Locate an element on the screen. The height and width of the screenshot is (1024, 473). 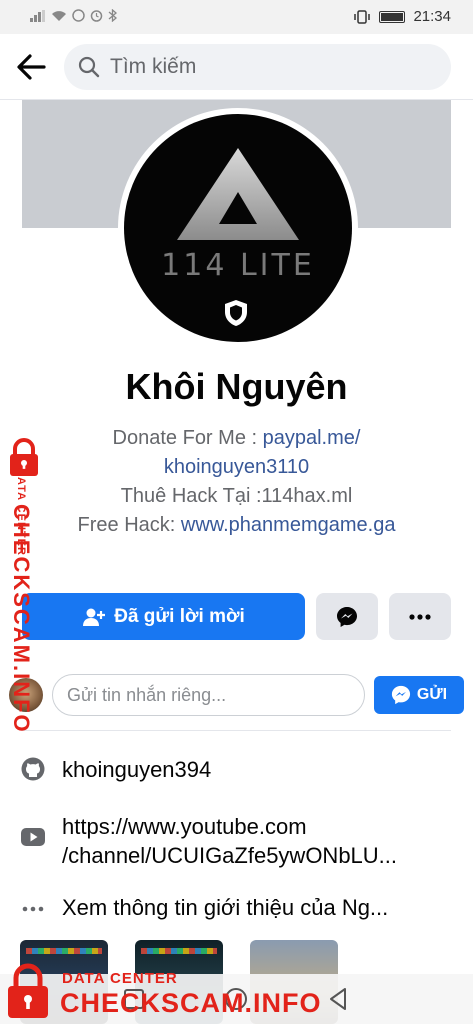
youtube-link-line-1: https://www.youtube.com is located at coordinates (184, 826).